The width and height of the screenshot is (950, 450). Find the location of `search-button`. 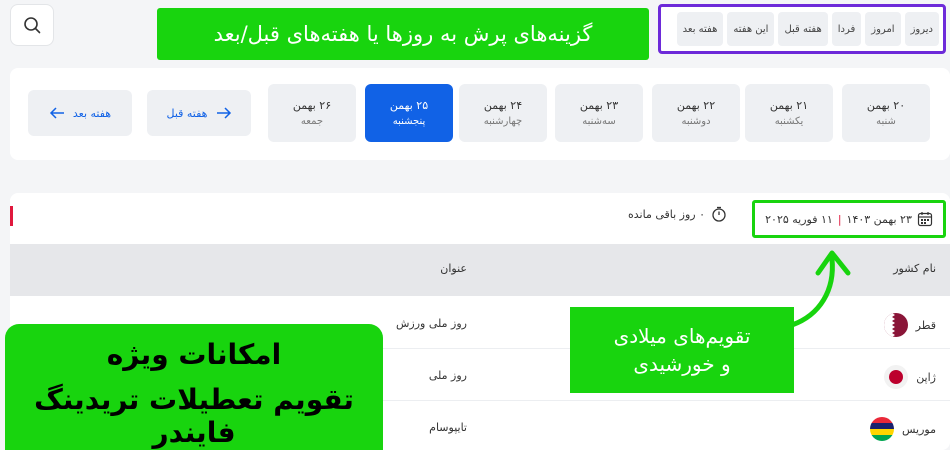

search-button is located at coordinates (32, 25).